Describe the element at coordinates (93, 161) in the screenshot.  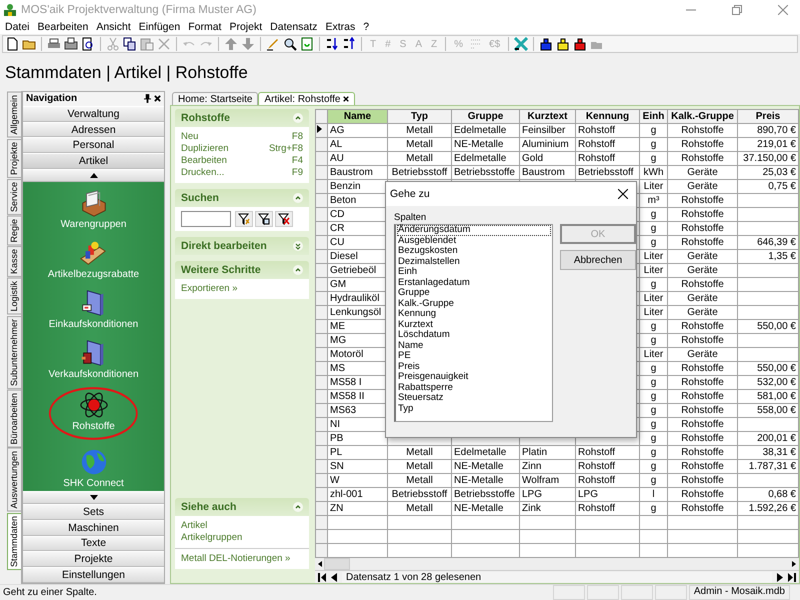
I see `navigation-group-button: Artikel` at that location.